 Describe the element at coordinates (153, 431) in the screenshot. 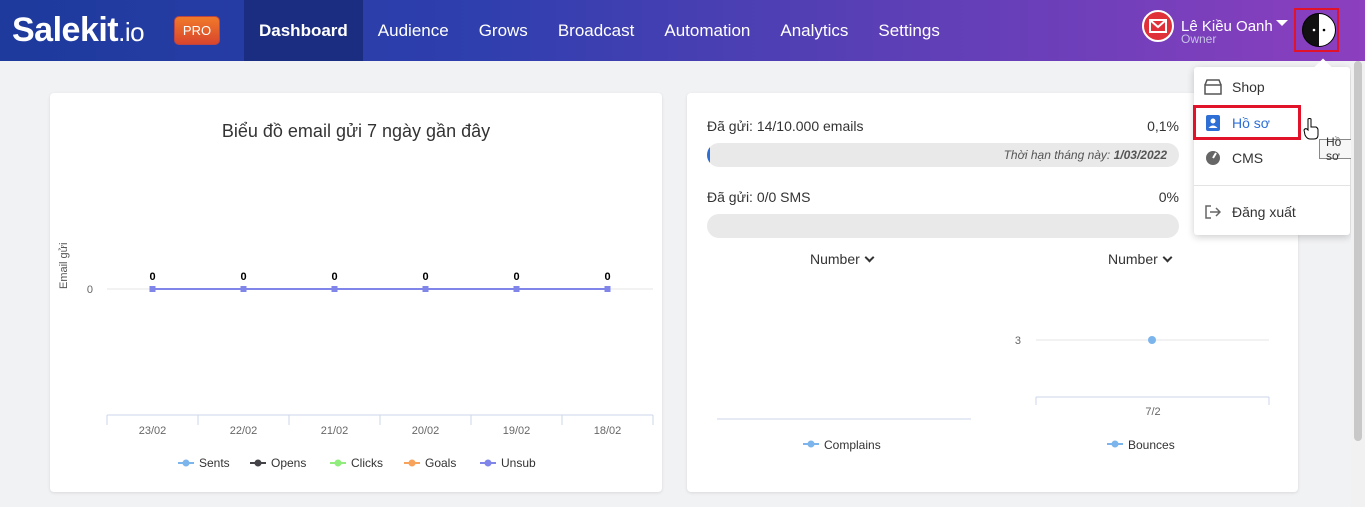

I see `x-tick-label: 23/02` at that location.